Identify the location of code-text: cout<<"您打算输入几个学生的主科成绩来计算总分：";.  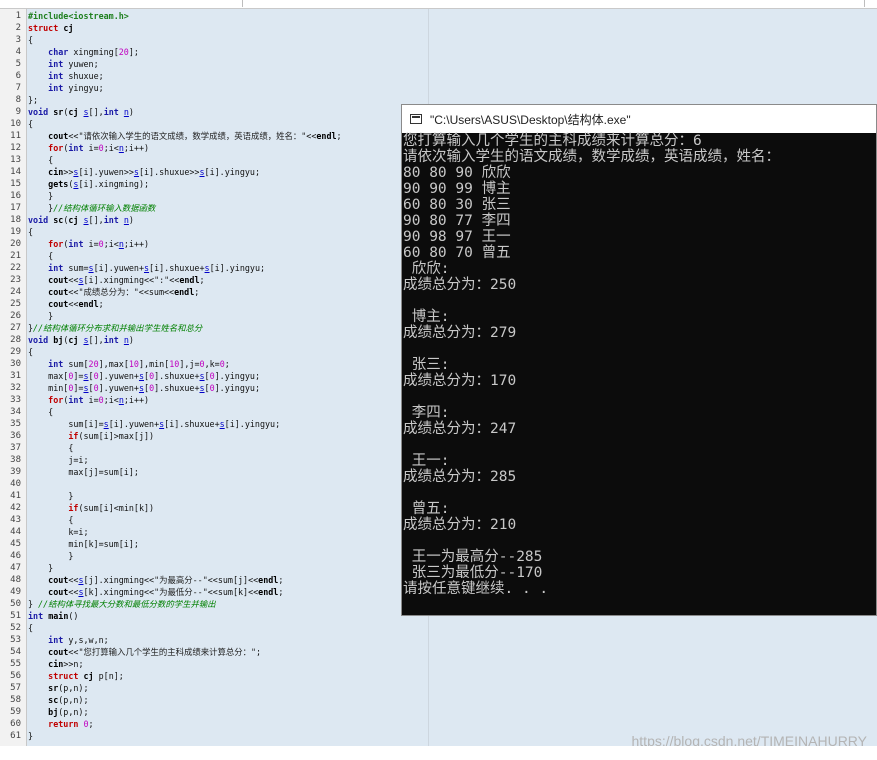
(144, 652).